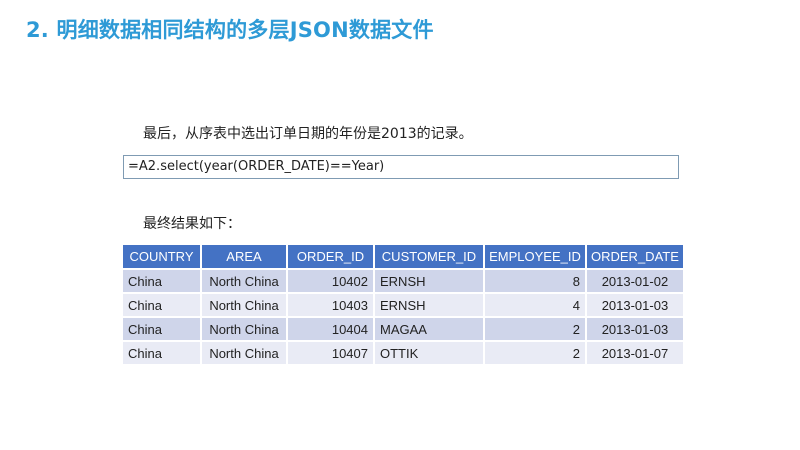 The height and width of the screenshot is (450, 800). What do you see at coordinates (535, 257) in the screenshot?
I see `column-header-employee-id: EMPLOYEE_ID` at bounding box center [535, 257].